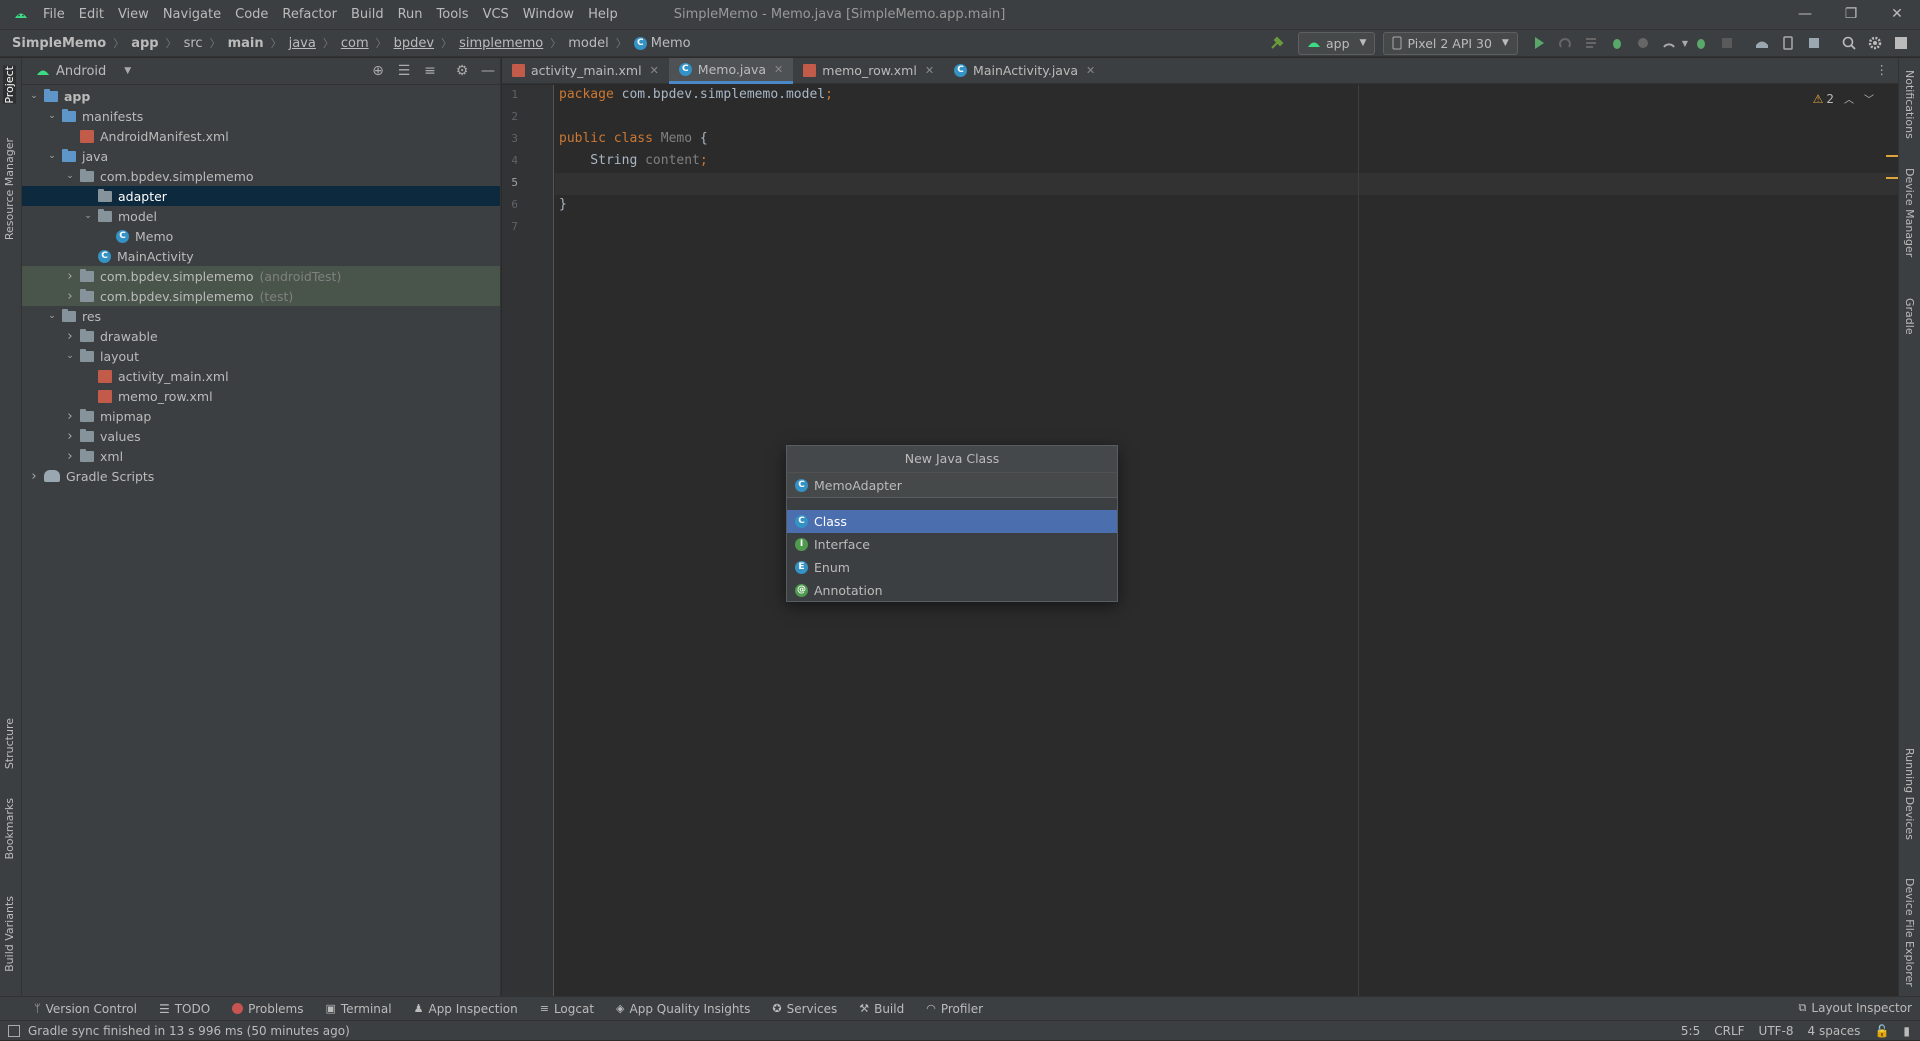 The height and width of the screenshot is (1041, 1920). What do you see at coordinates (54, 14) in the screenshot?
I see `menu-file: File` at bounding box center [54, 14].